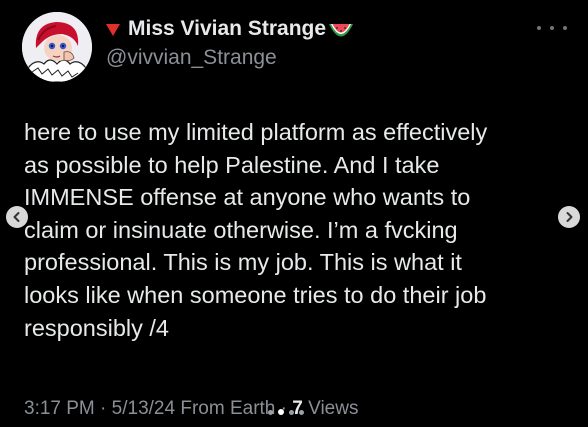 The image size is (588, 427). I want to click on carousel-page-indicator, so click(286, 412).